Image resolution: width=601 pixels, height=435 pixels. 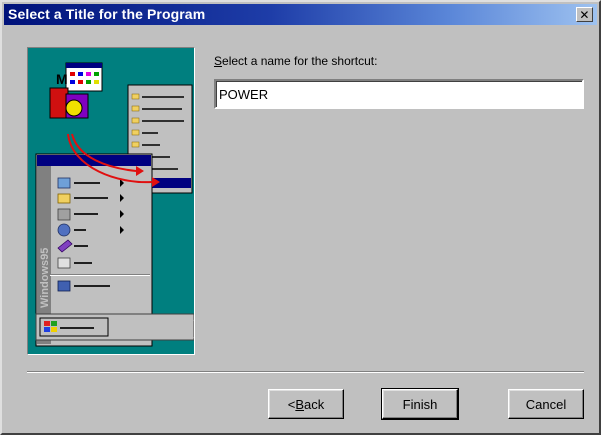 What do you see at coordinates (62, 79) in the screenshot?
I see `svg-text: M` at bounding box center [62, 79].